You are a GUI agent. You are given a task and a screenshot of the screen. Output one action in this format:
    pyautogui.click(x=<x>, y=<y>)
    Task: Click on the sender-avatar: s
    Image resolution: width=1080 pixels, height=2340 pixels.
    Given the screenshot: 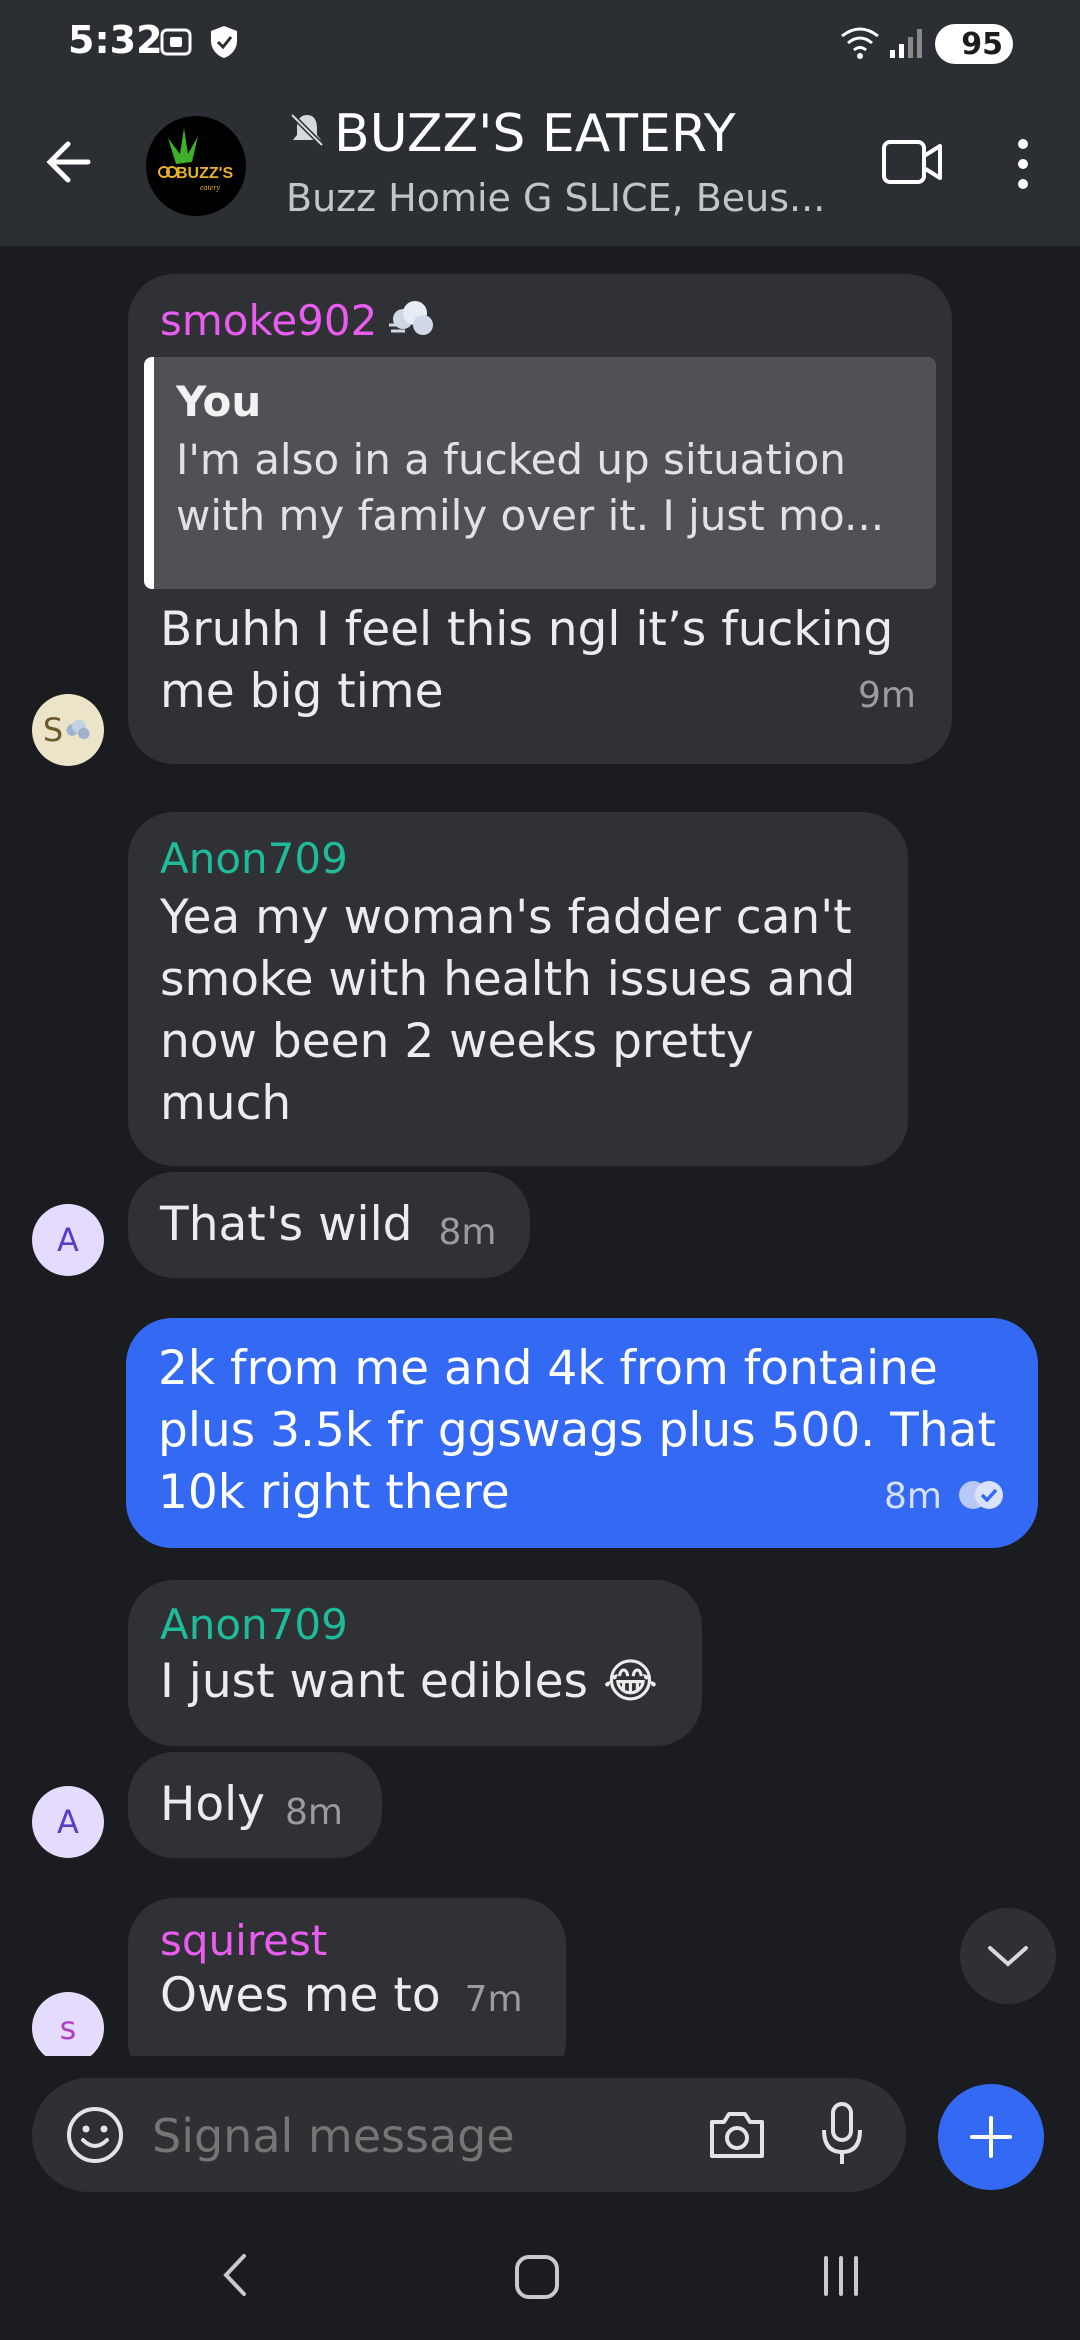 What is the action you would take?
    pyautogui.click(x=68, y=2024)
    